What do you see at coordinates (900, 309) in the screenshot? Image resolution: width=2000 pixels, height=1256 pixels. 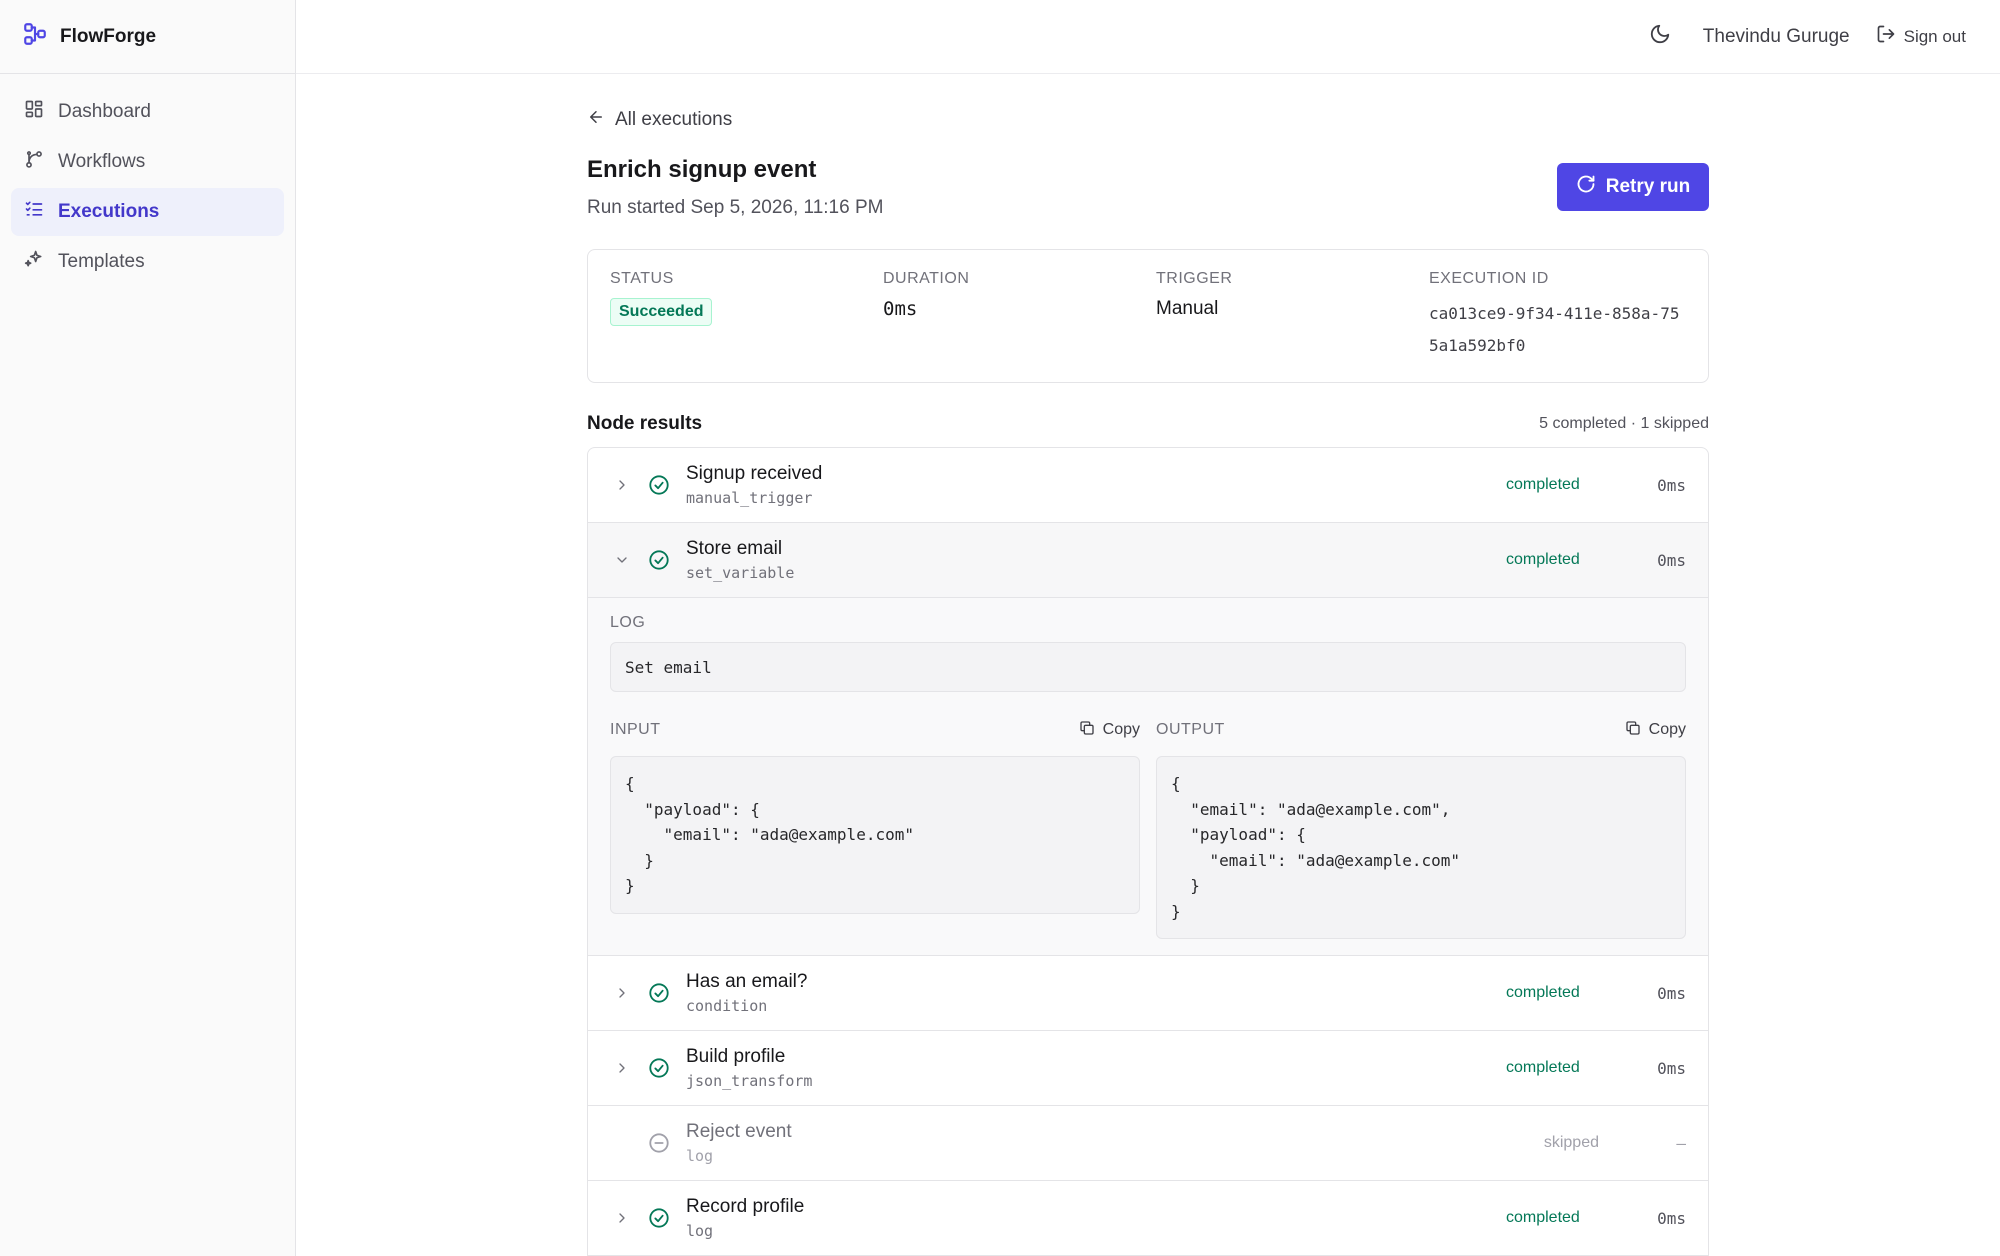 I see `duration-value: 0ms` at bounding box center [900, 309].